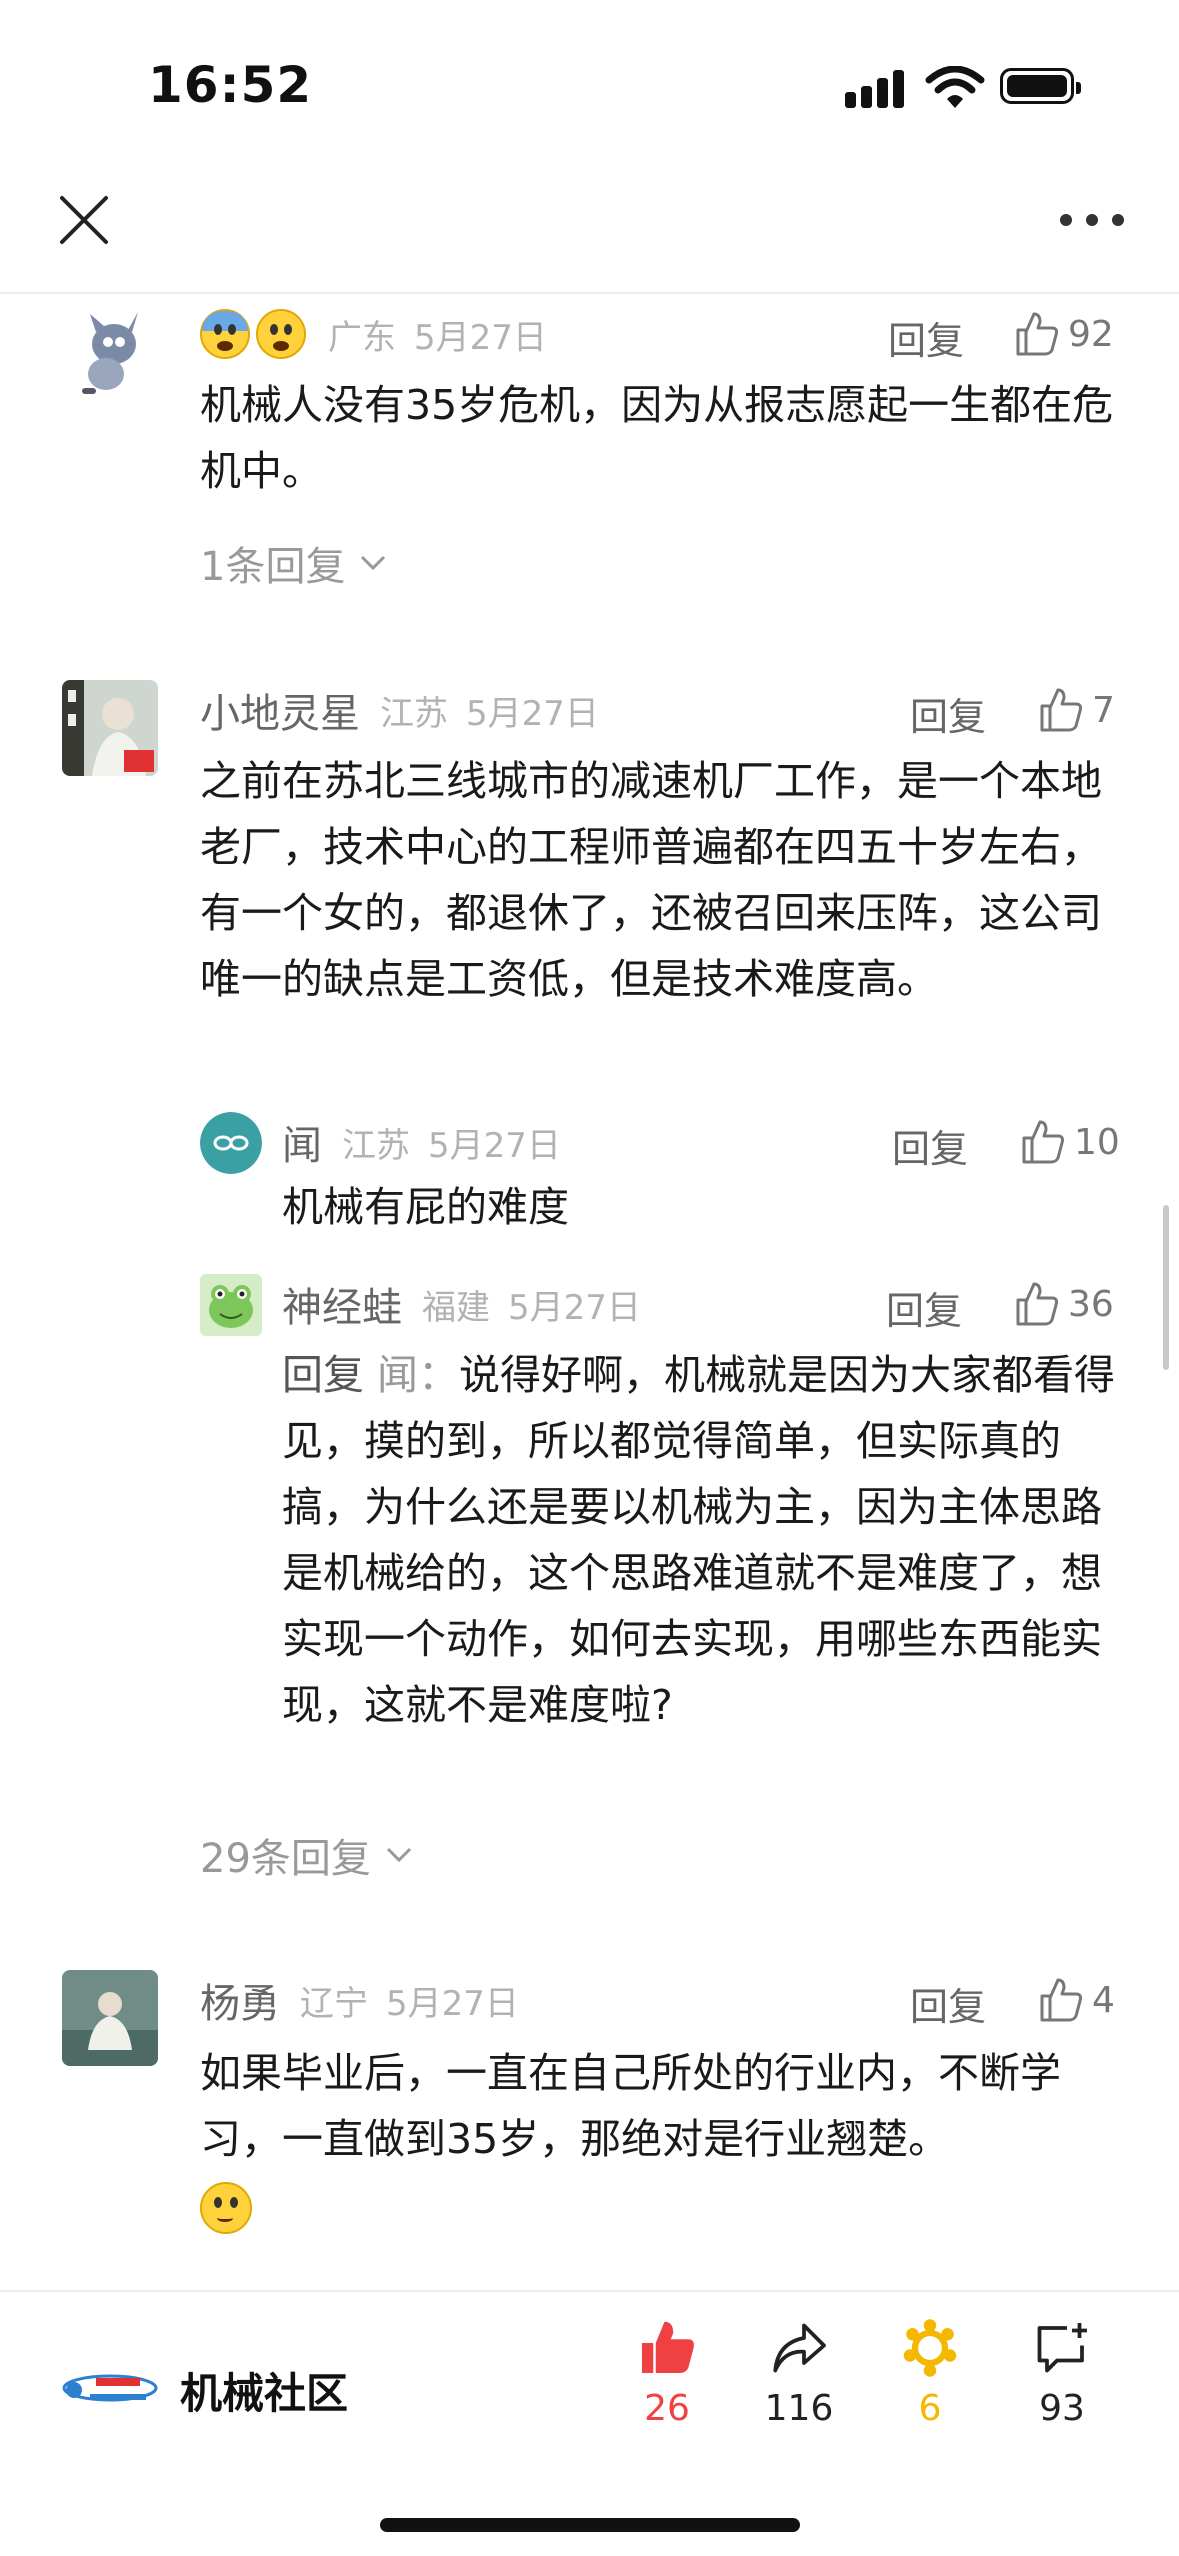  What do you see at coordinates (589, 2423) in the screenshot?
I see `bottom-action-bar: 机械社区 26 116 6 93` at bounding box center [589, 2423].